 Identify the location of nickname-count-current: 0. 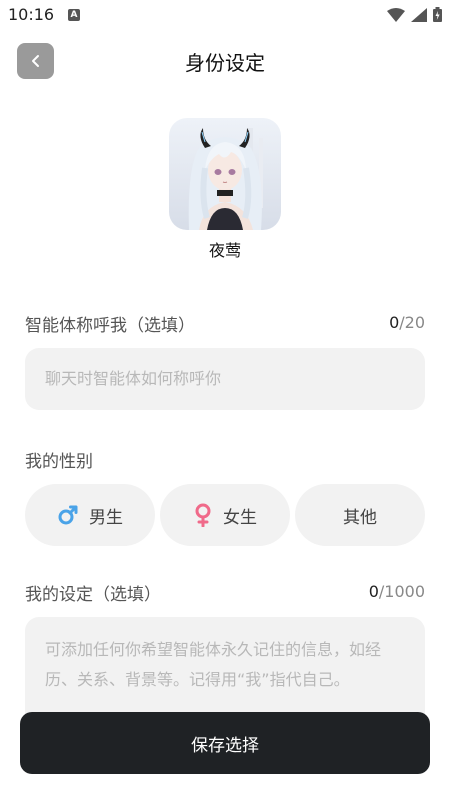
(394, 322).